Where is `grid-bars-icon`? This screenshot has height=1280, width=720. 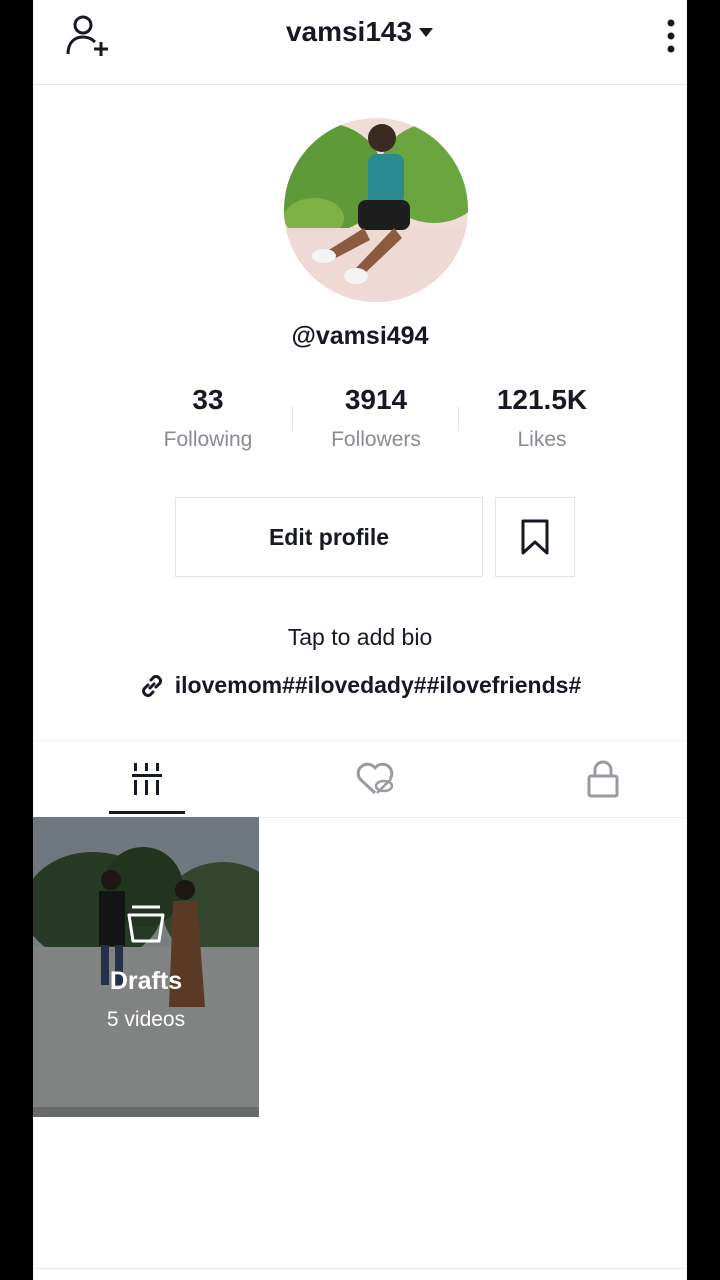 grid-bars-icon is located at coordinates (147, 779).